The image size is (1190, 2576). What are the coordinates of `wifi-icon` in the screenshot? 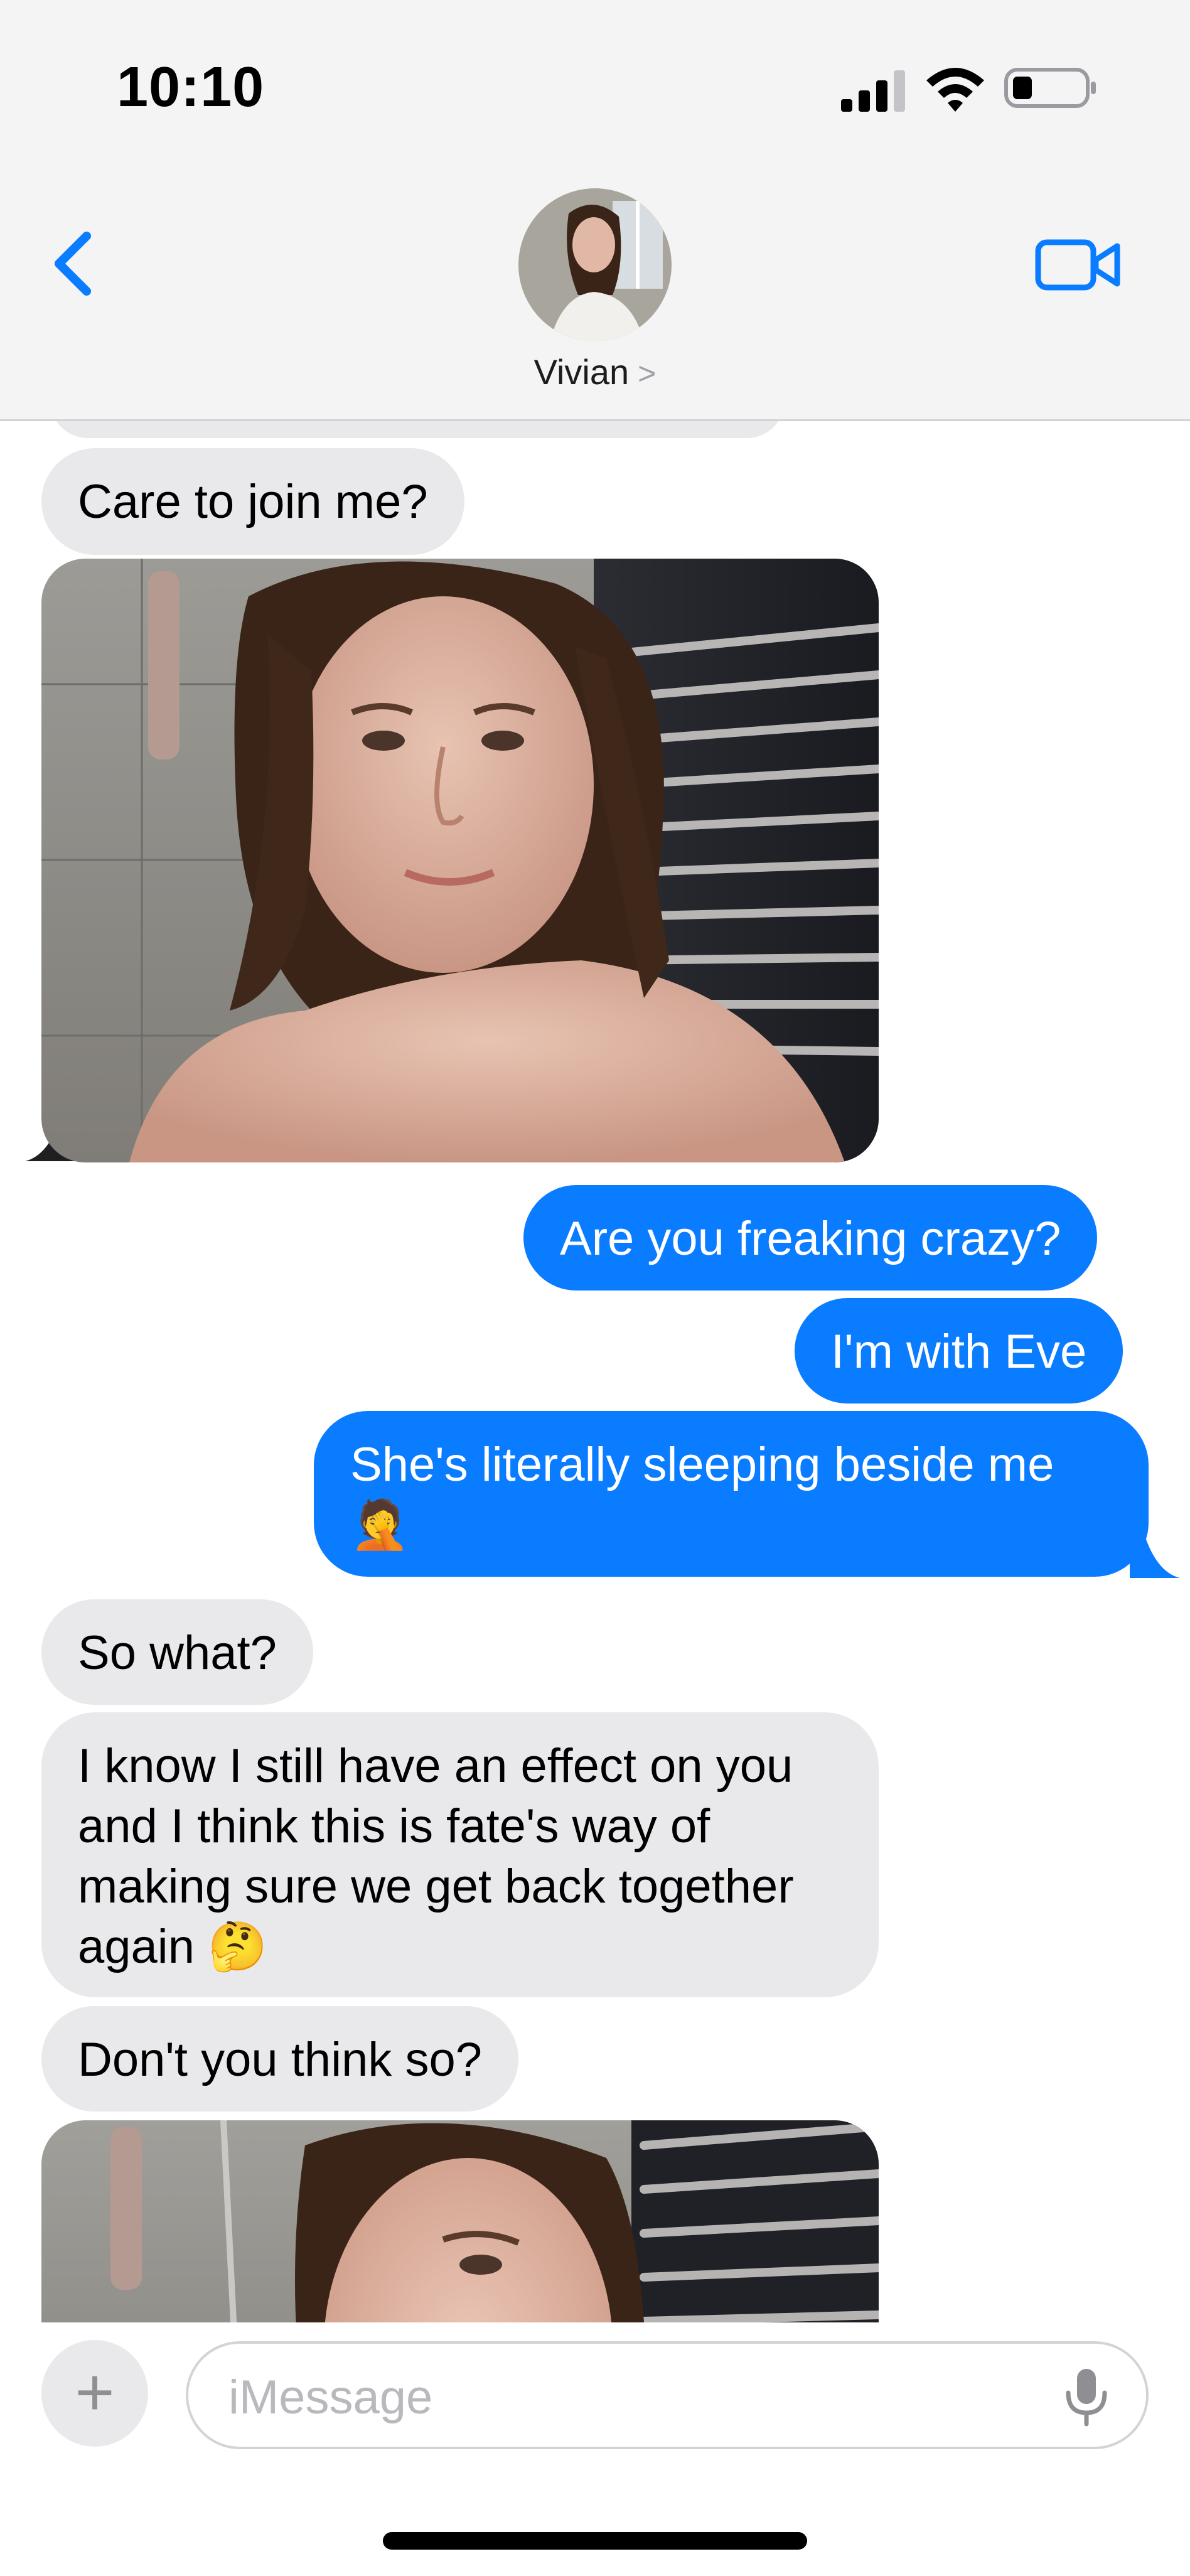 It's located at (955, 90).